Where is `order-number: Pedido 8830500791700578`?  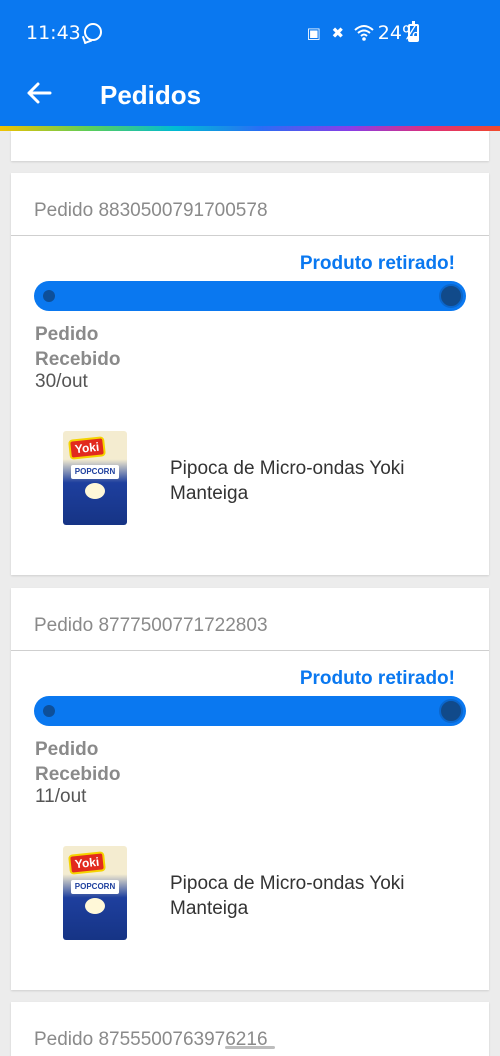 order-number: Pedido 8830500791700578 is located at coordinates (250, 204).